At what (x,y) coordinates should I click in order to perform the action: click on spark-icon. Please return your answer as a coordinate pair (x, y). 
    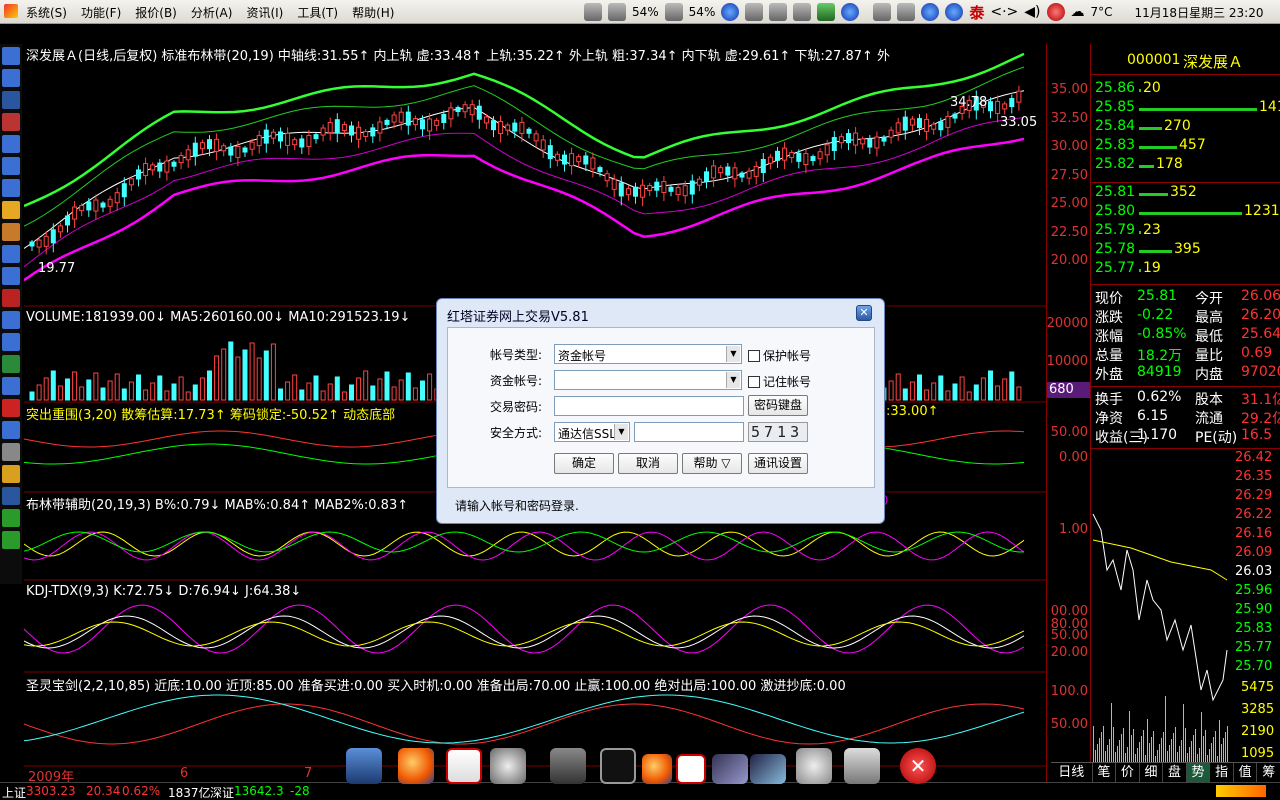
    Looking at the image, I should click on (954, 12).